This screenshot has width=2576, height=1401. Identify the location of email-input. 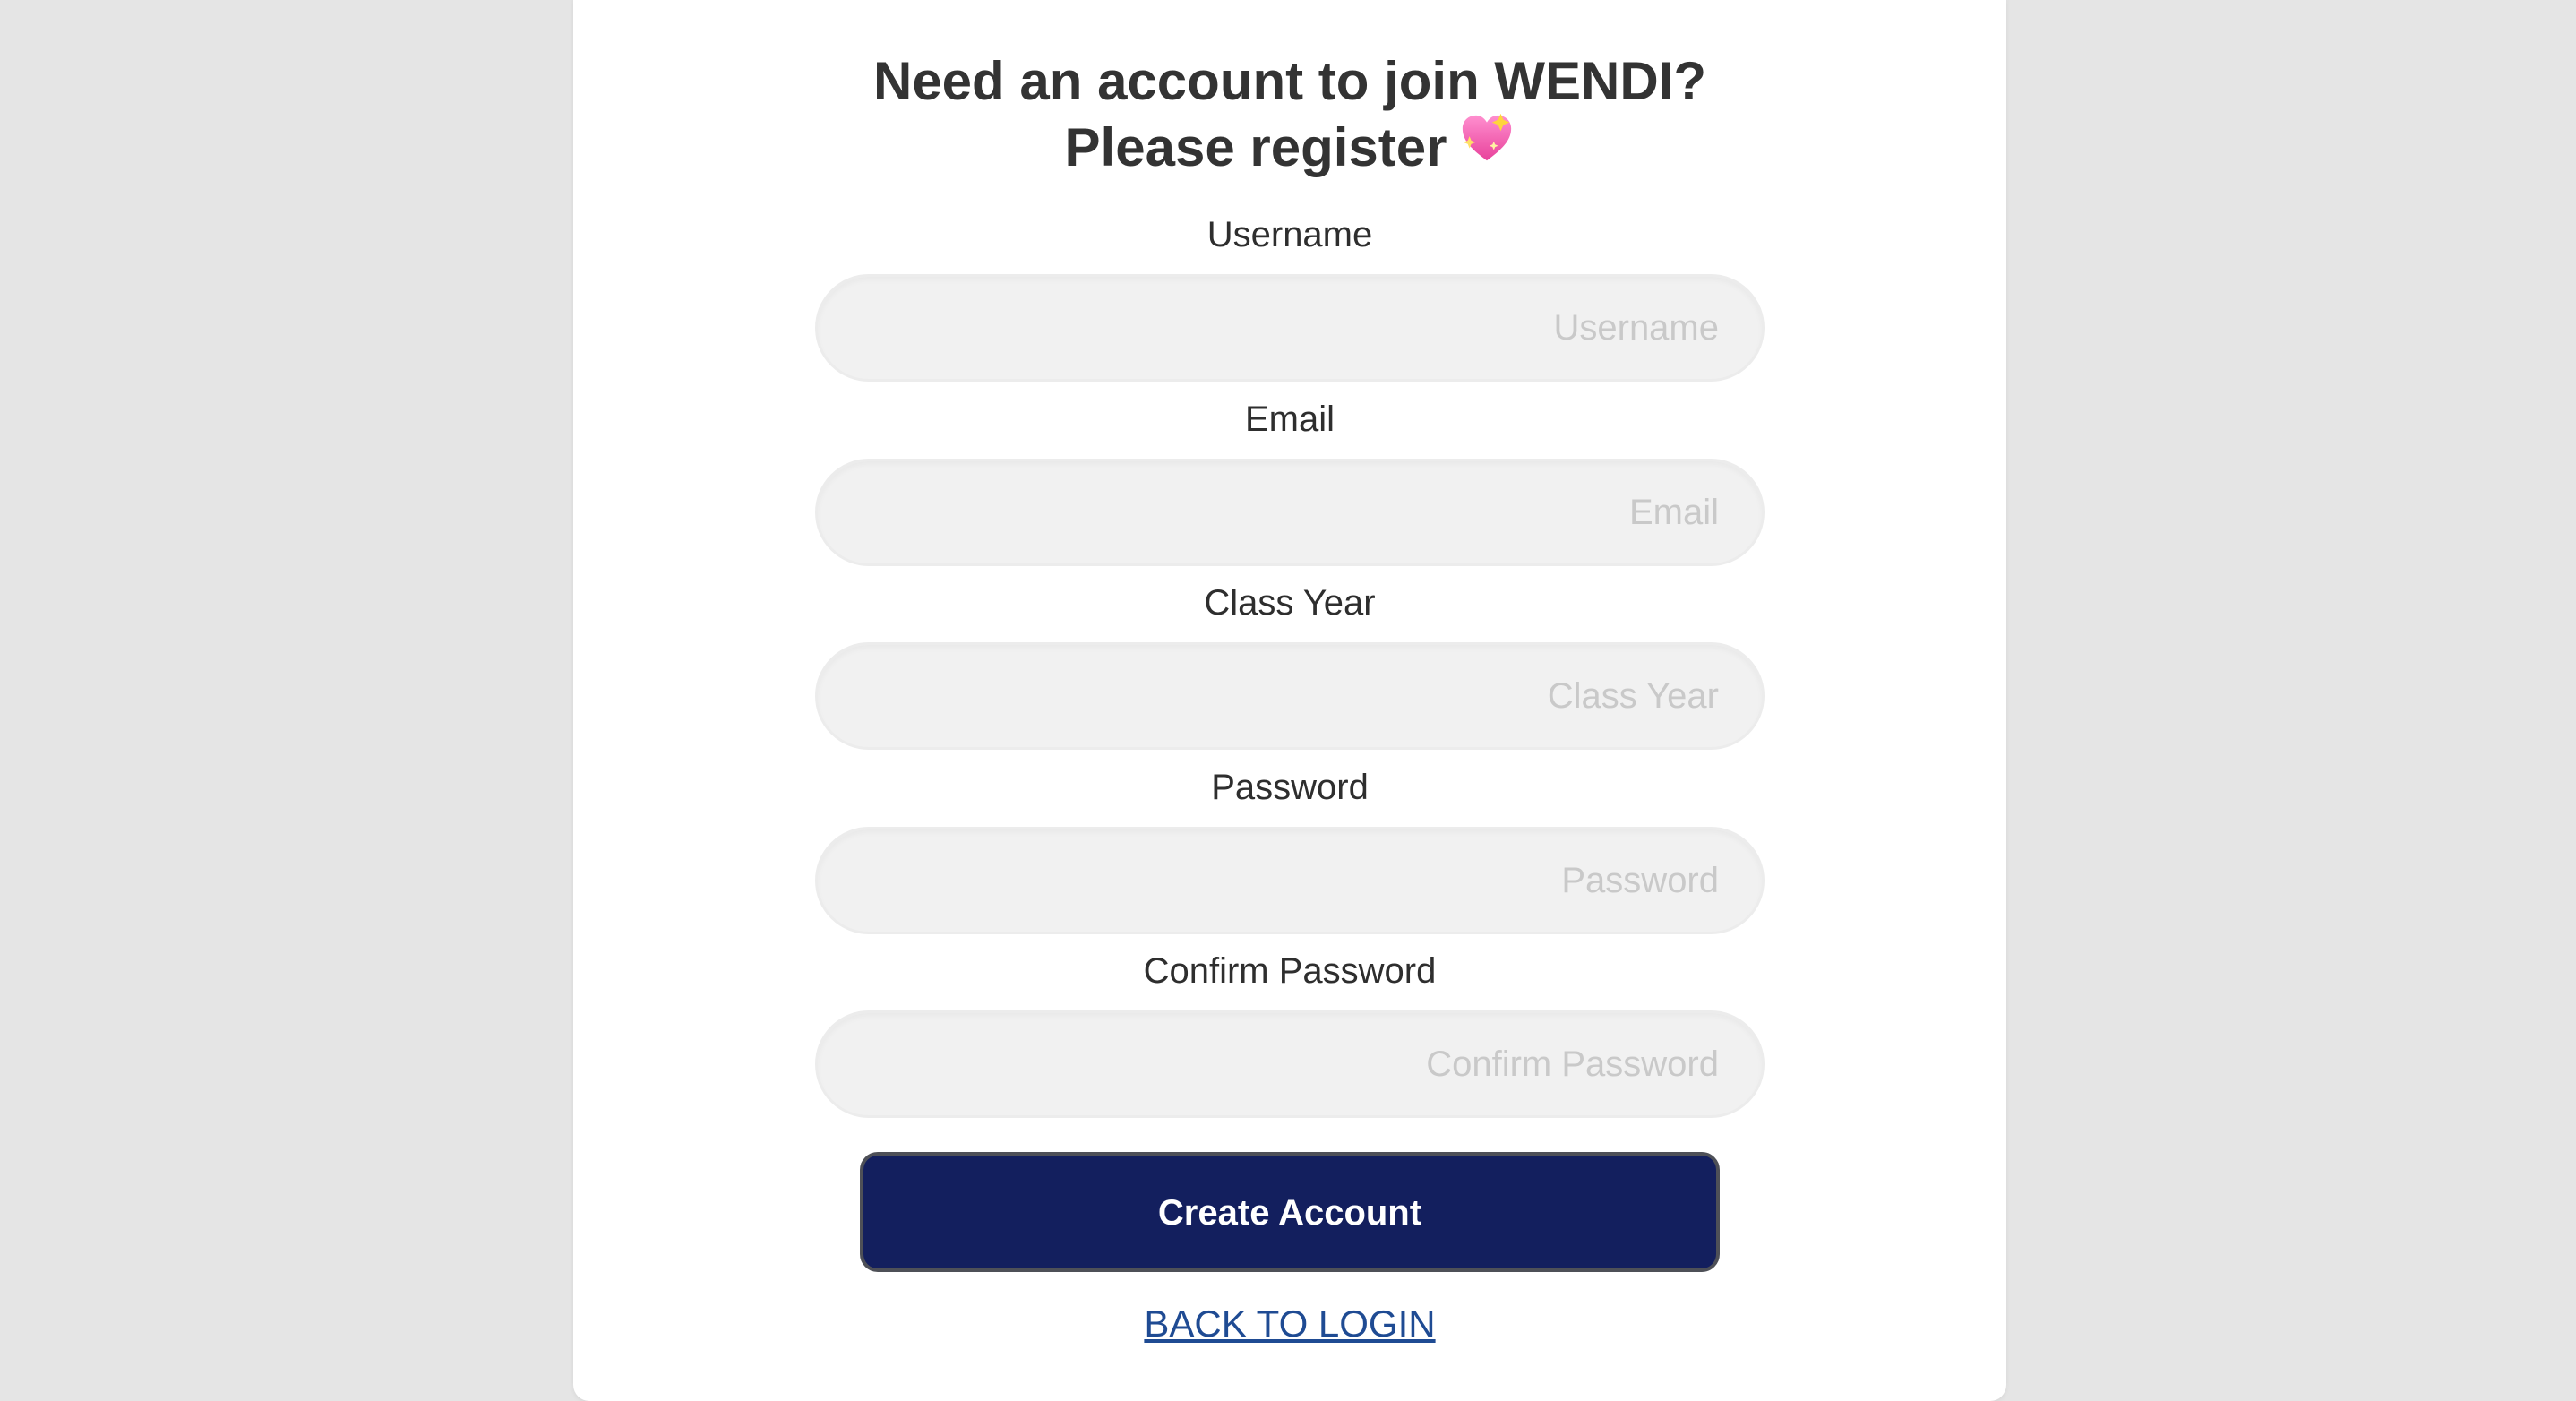
(1290, 512).